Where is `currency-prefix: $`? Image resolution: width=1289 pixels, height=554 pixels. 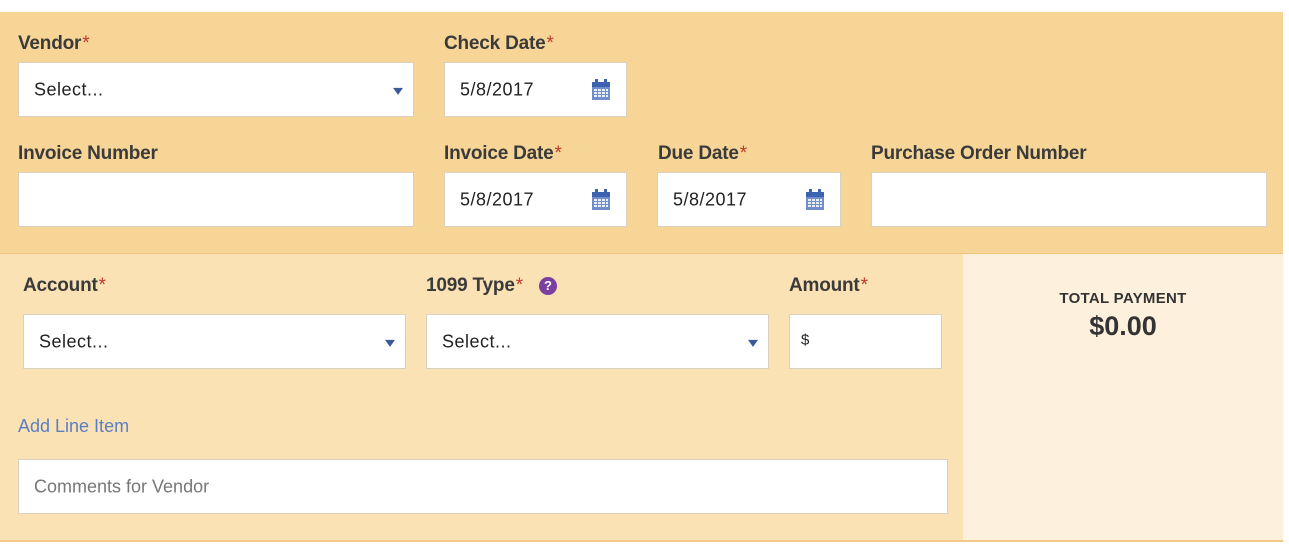
currency-prefix: $ is located at coordinates (805, 339).